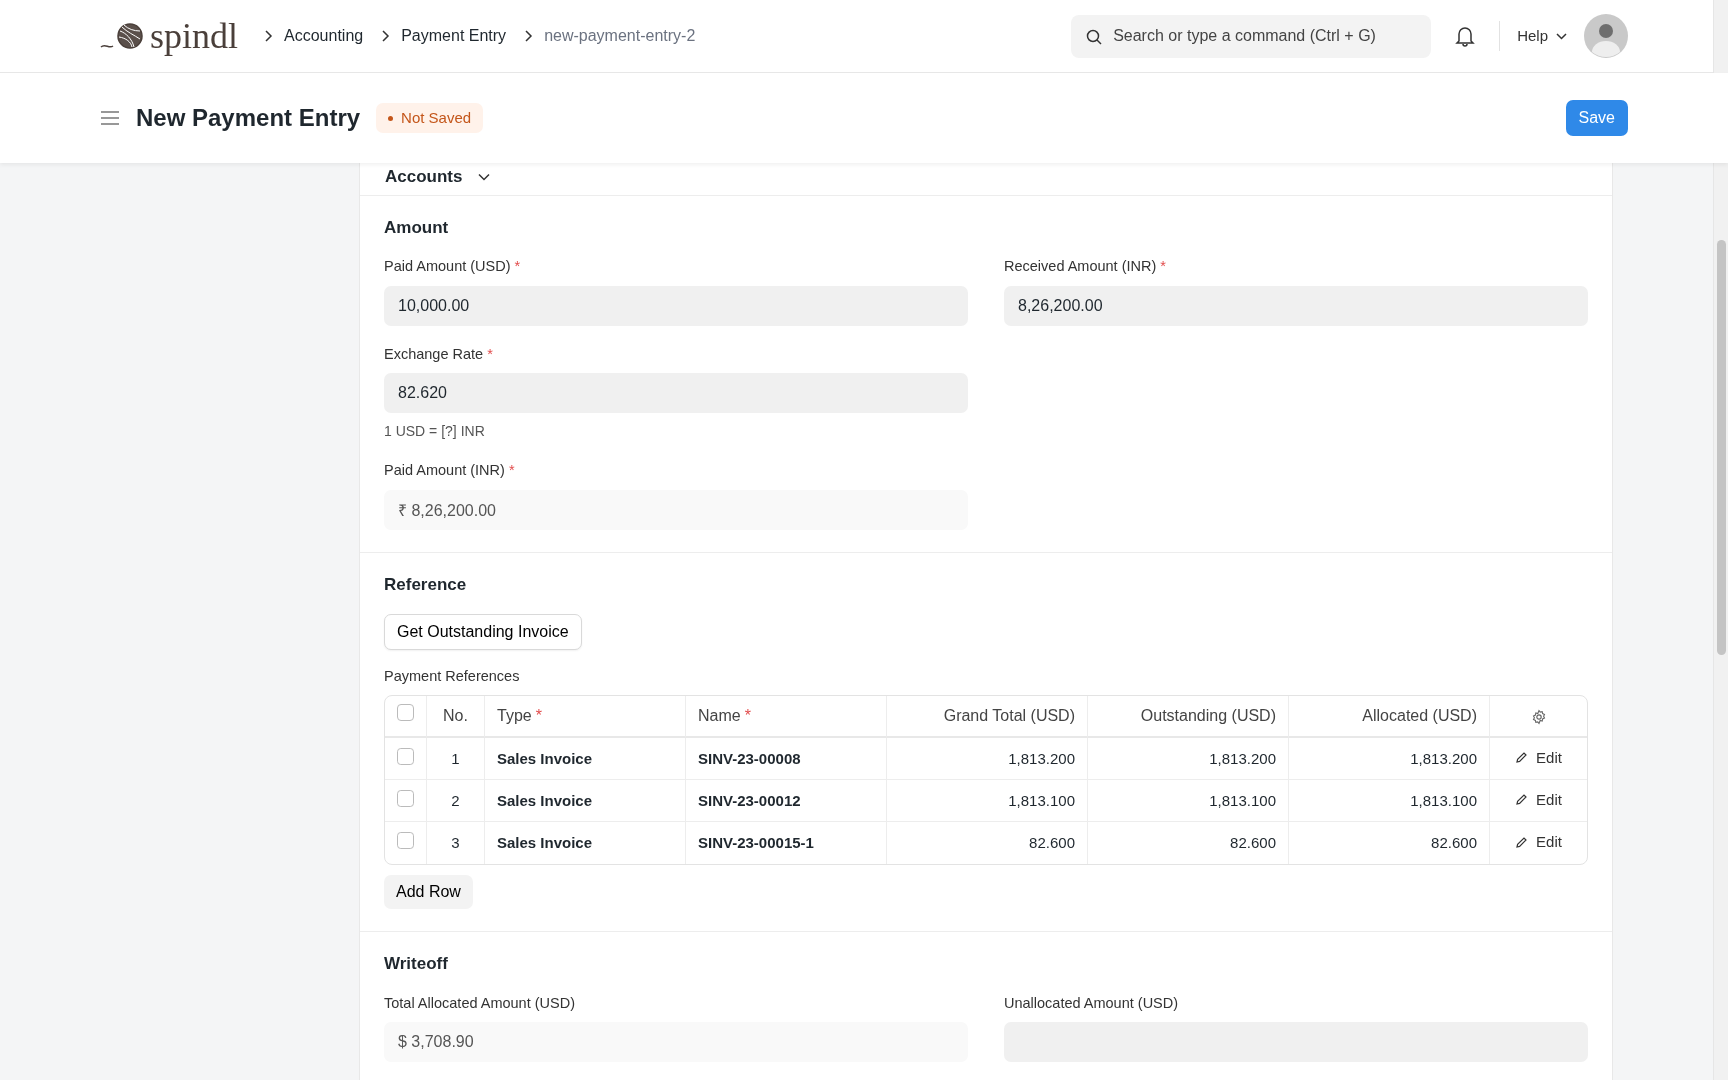 The height and width of the screenshot is (1080, 1728). I want to click on input-field: ₹ 8,26,200.00, so click(676, 510).